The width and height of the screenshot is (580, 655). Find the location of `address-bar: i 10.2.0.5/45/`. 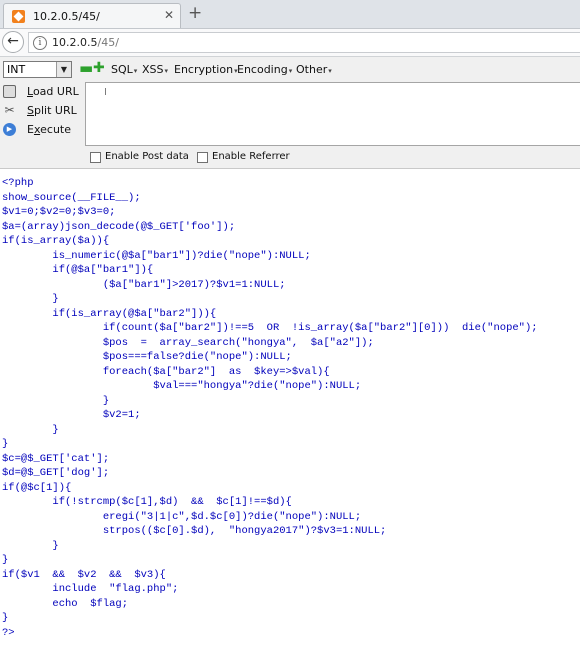

address-bar: i 10.2.0.5/45/ is located at coordinates (304, 42).